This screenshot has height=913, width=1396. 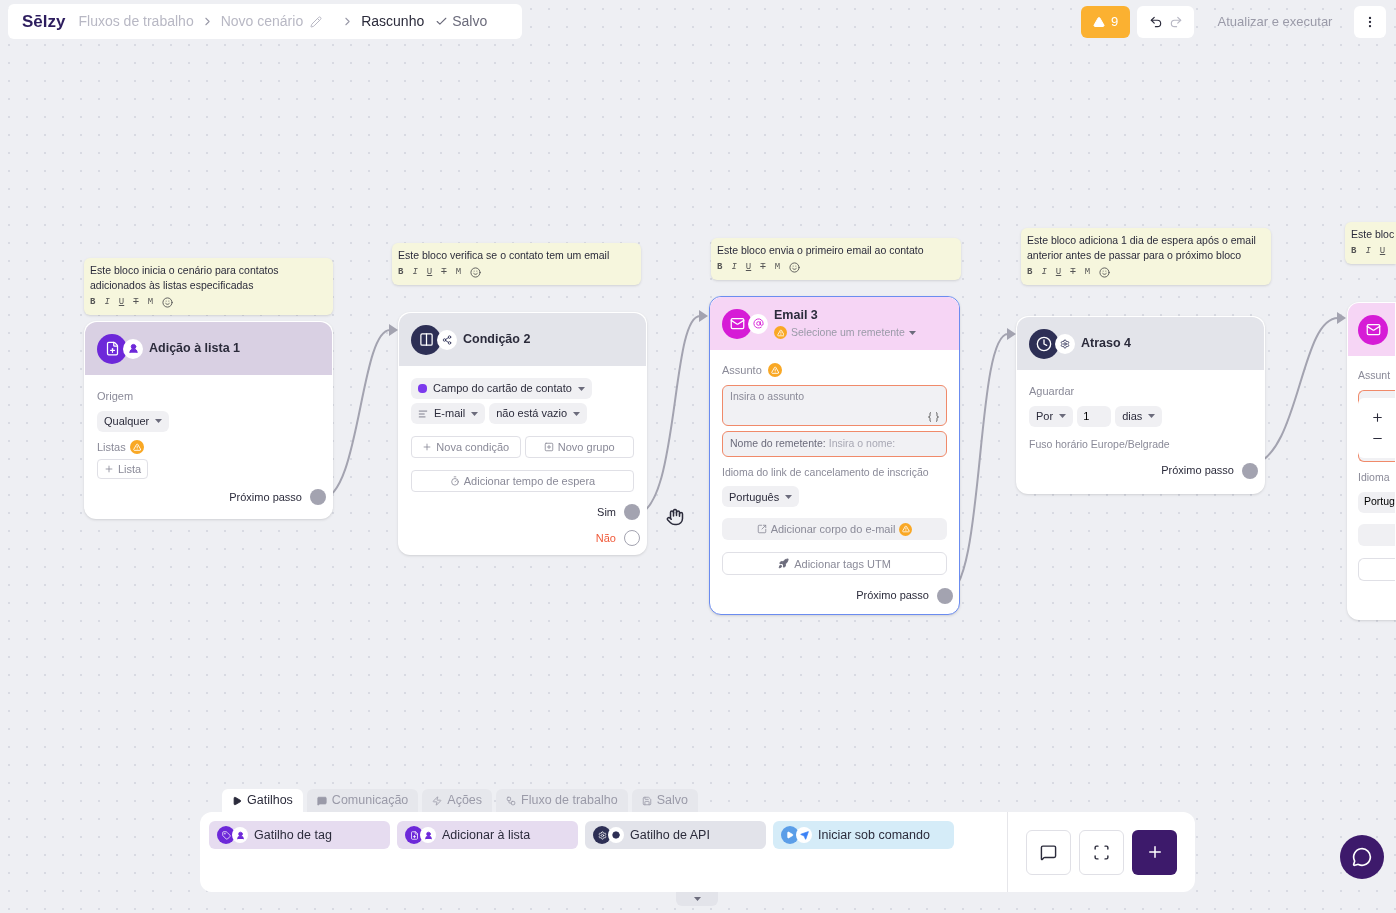 I want to click on workflow-icon, so click(x=511, y=800).